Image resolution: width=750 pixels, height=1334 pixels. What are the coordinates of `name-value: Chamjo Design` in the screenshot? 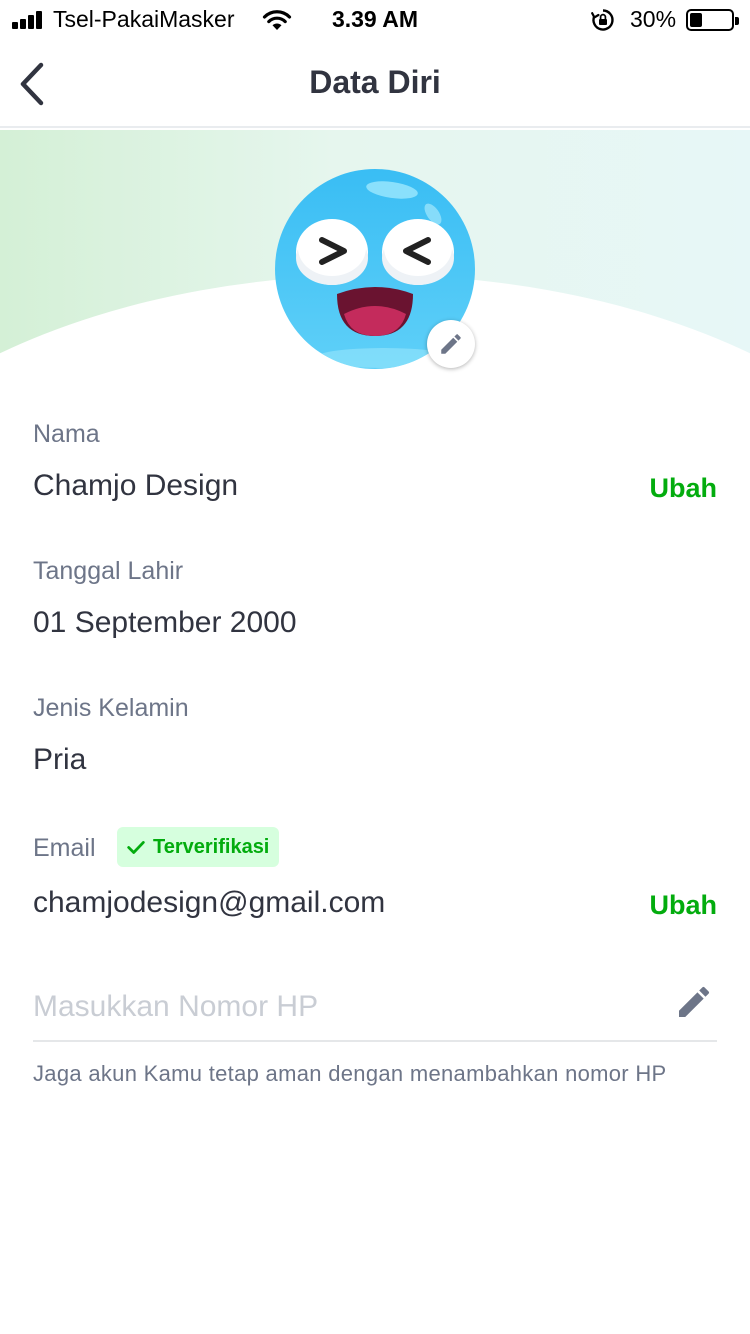 It's located at (136, 485).